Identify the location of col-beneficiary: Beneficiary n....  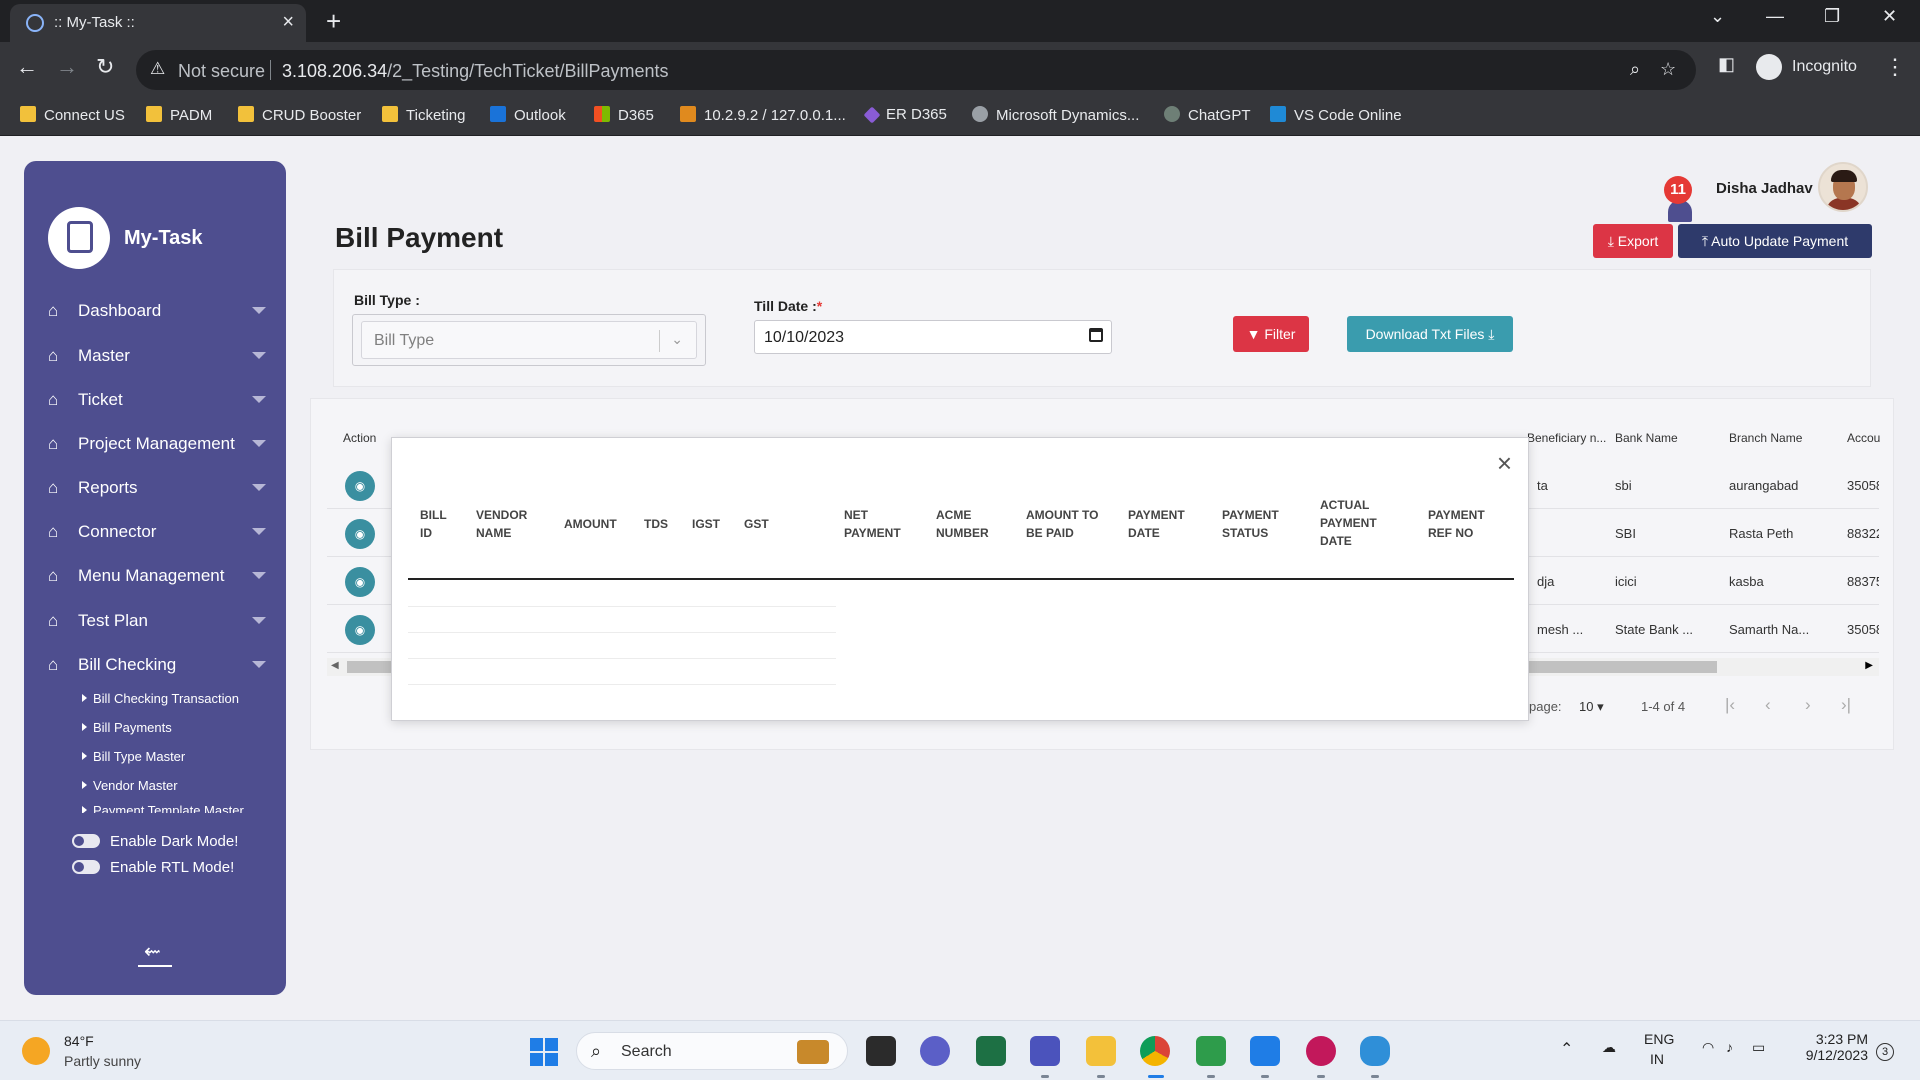
(1566, 438).